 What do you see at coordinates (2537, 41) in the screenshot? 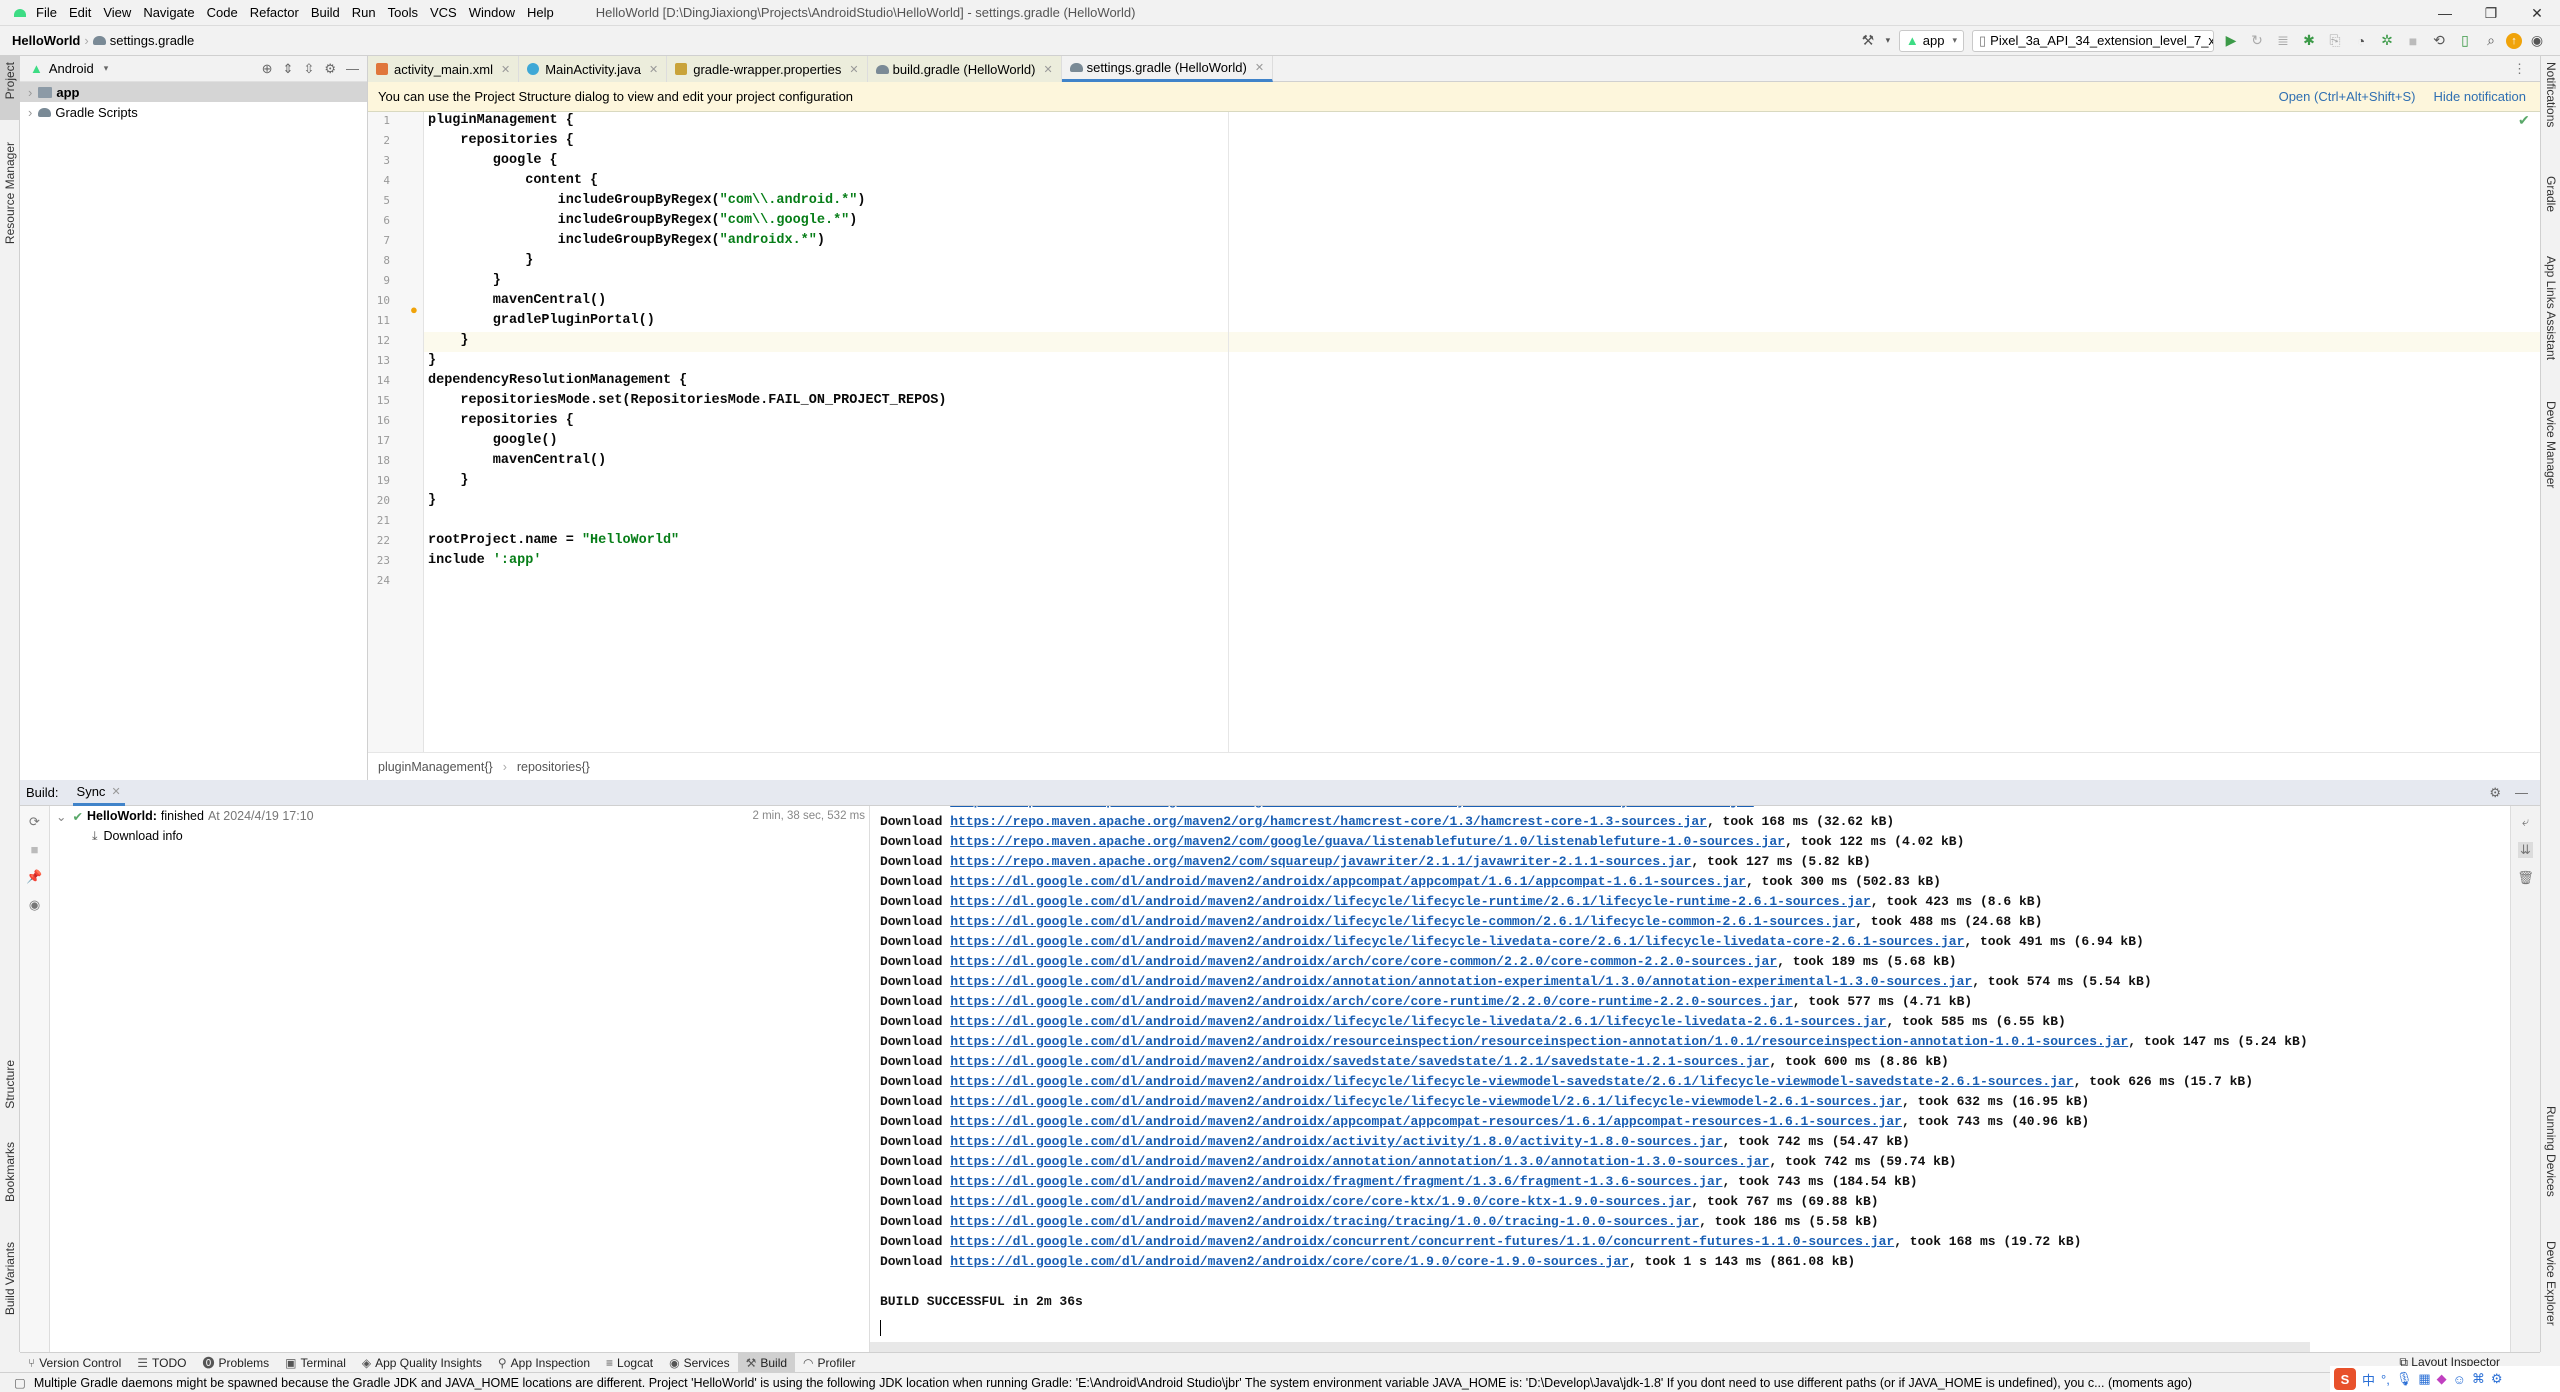
I see `account-icon: ◉` at bounding box center [2537, 41].